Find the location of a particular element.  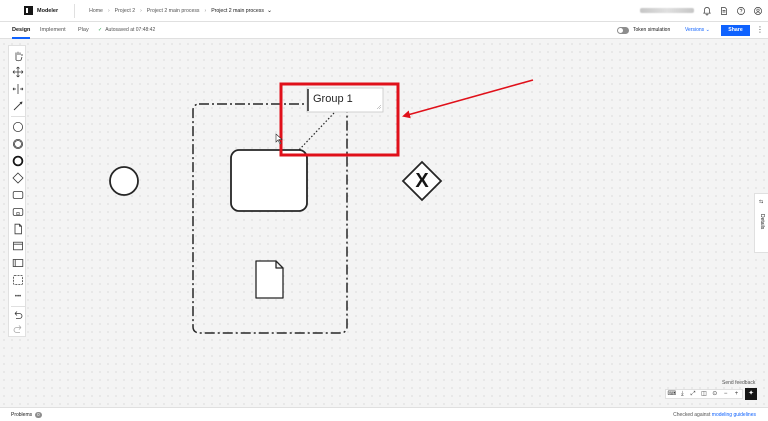

download-icon: ⤓ is located at coordinates (682, 394).